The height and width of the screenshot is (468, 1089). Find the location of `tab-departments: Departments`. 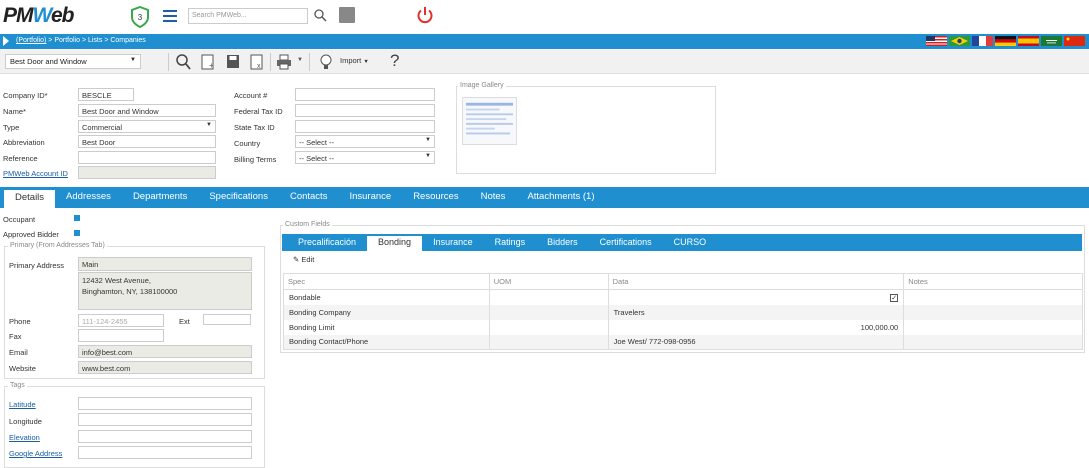

tab-departments: Departments is located at coordinates (160, 197).